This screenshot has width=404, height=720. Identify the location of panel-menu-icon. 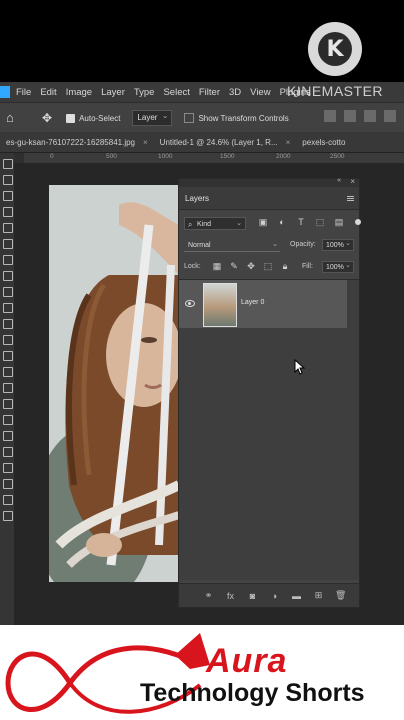
(350, 196).